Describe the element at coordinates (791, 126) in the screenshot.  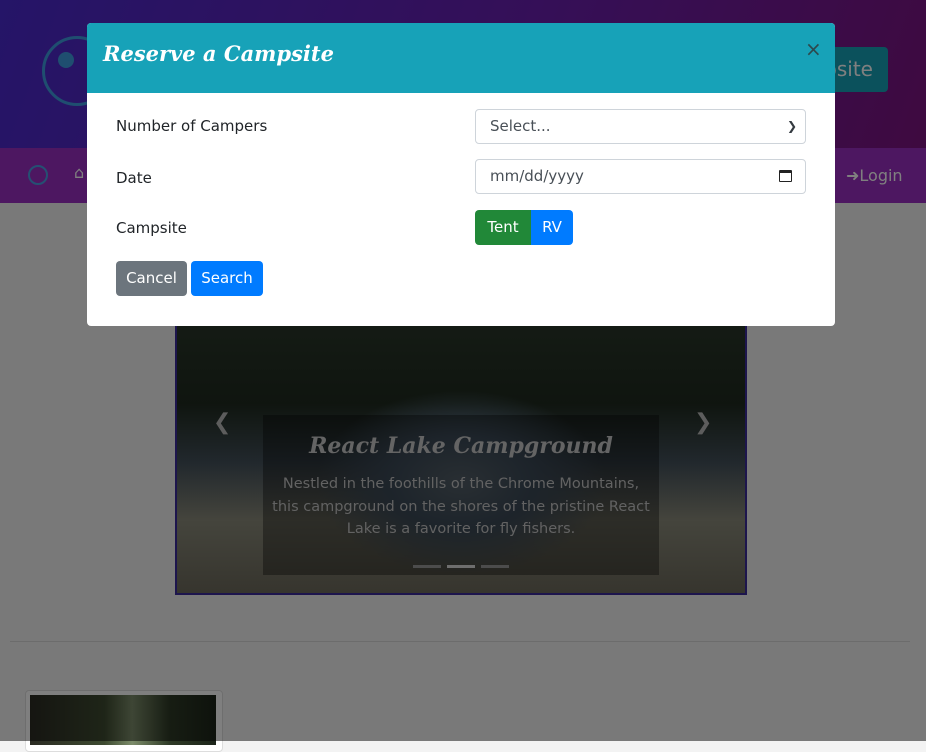
I see `chevron-down-icon: ❯` at that location.